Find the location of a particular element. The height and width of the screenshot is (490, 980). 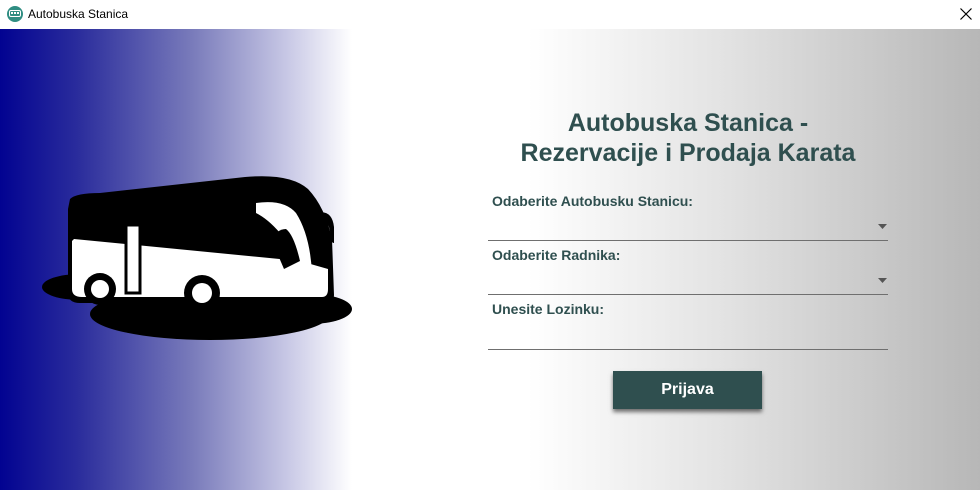

worker-dropdown is located at coordinates (688, 281).